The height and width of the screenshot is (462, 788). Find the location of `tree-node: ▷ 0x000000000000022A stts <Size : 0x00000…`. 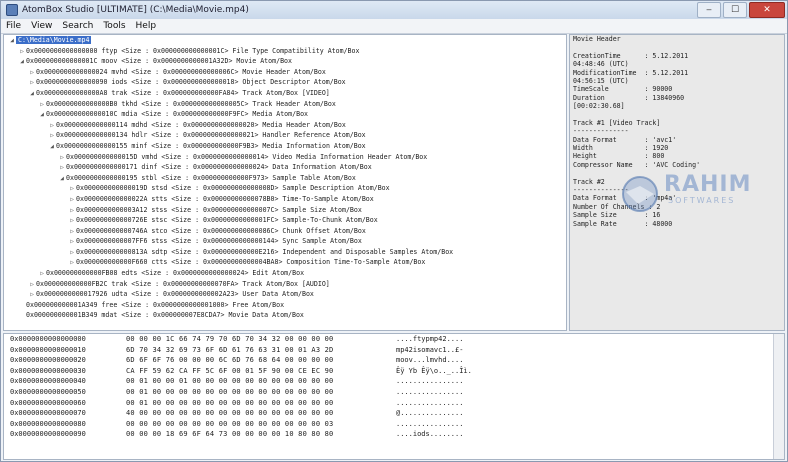

tree-node: ▷ 0x000000000000022A stts <Size : 0x00000… is located at coordinates (285, 199).